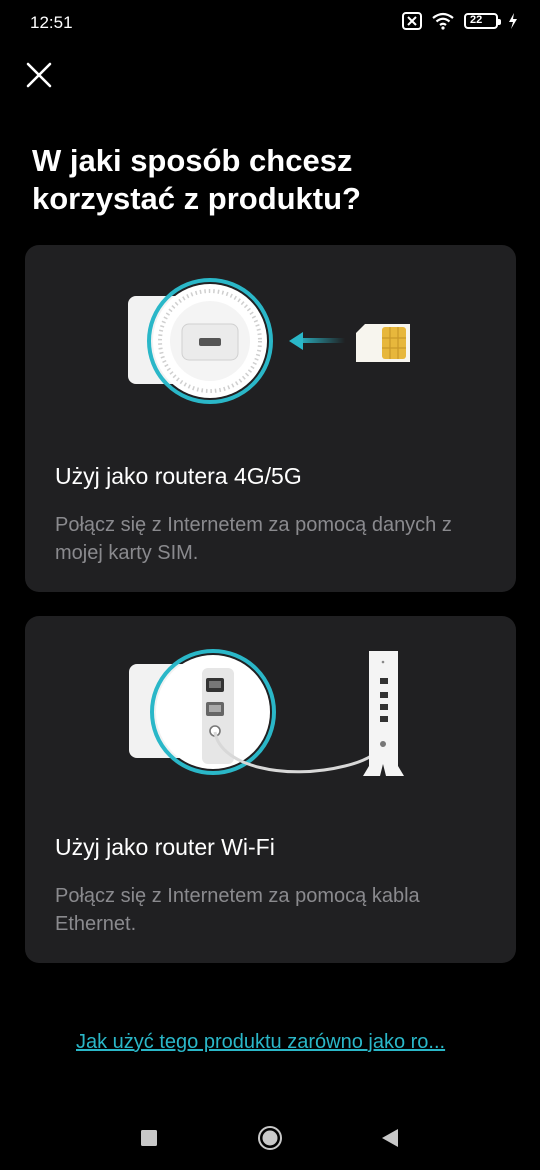 Image resolution: width=540 pixels, height=1170 pixels. What do you see at coordinates (269, 341) in the screenshot?
I see `sim-router-illustration` at bounding box center [269, 341].